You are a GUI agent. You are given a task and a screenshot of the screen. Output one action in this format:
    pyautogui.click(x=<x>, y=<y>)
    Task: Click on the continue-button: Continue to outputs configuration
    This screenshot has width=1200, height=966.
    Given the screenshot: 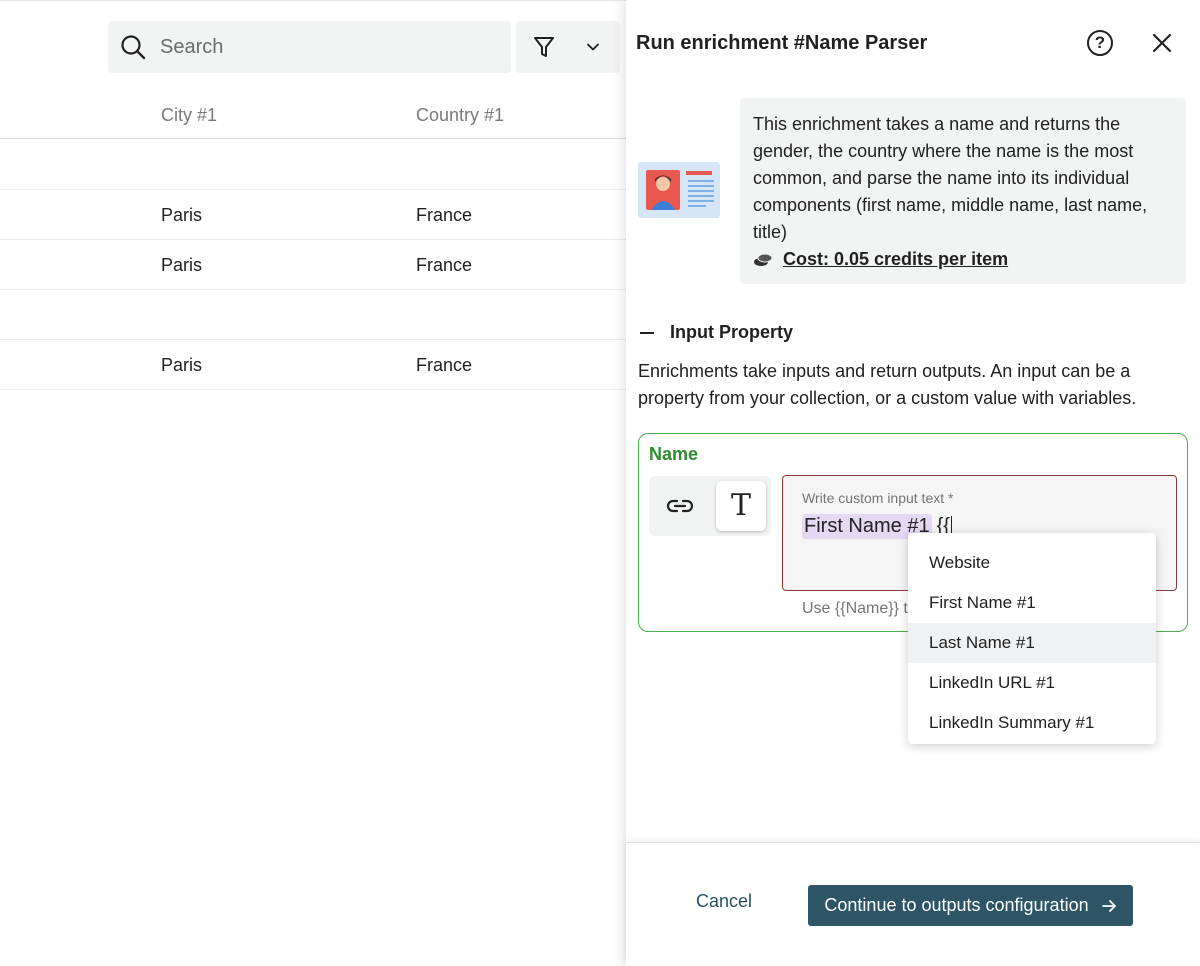 What is the action you would take?
    pyautogui.click(x=970, y=905)
    